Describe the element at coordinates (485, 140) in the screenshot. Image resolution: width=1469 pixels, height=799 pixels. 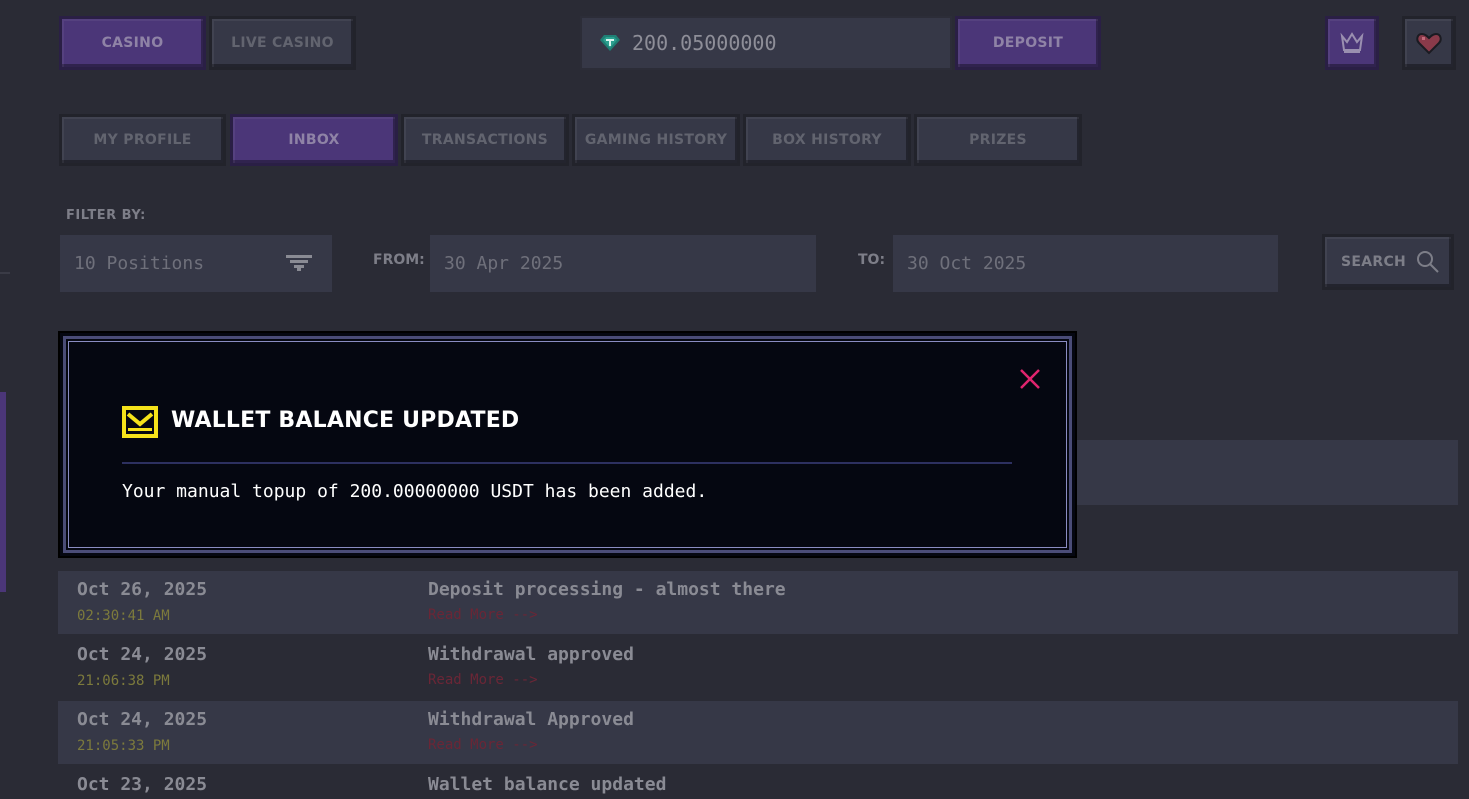
I see `tab-transactions: TRANSACTIONS` at that location.